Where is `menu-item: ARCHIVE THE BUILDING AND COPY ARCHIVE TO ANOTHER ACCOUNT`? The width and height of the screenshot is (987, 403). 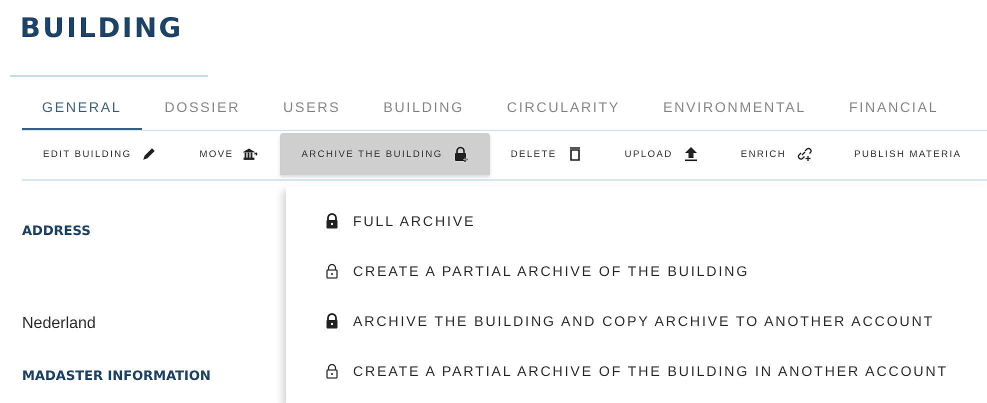 menu-item: ARCHIVE THE BUILDING AND COPY ARCHIVE TO ANOTHER ACCOUNT is located at coordinates (636, 321).